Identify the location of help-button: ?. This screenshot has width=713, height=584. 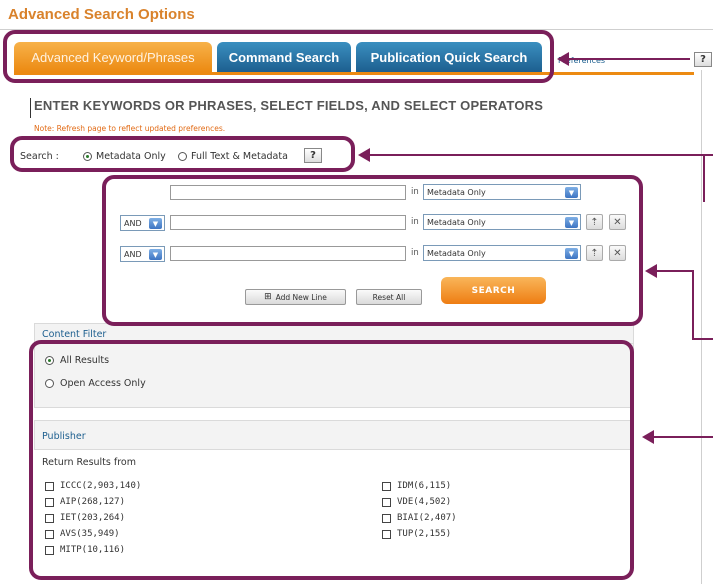
(703, 59).